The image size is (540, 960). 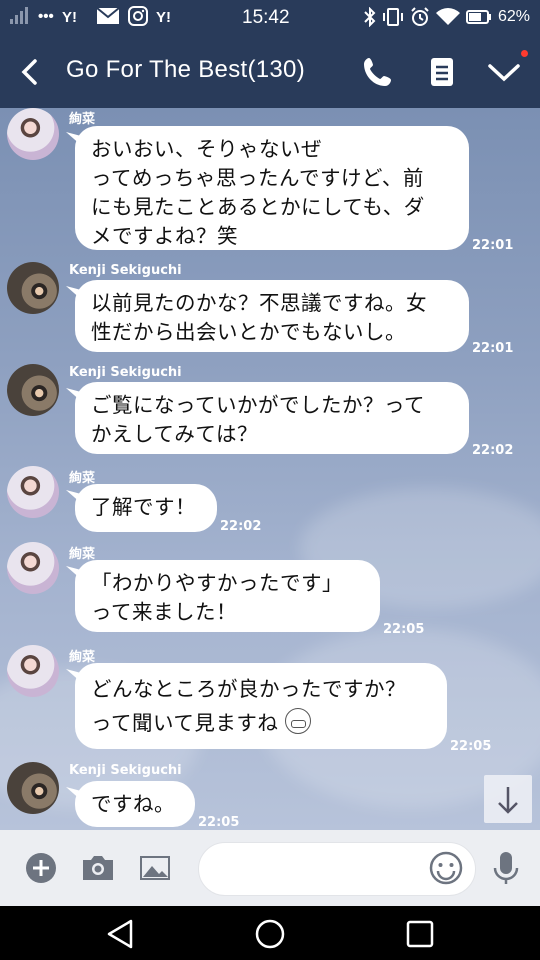 What do you see at coordinates (506, 868) in the screenshot?
I see `microphone-icon` at bounding box center [506, 868].